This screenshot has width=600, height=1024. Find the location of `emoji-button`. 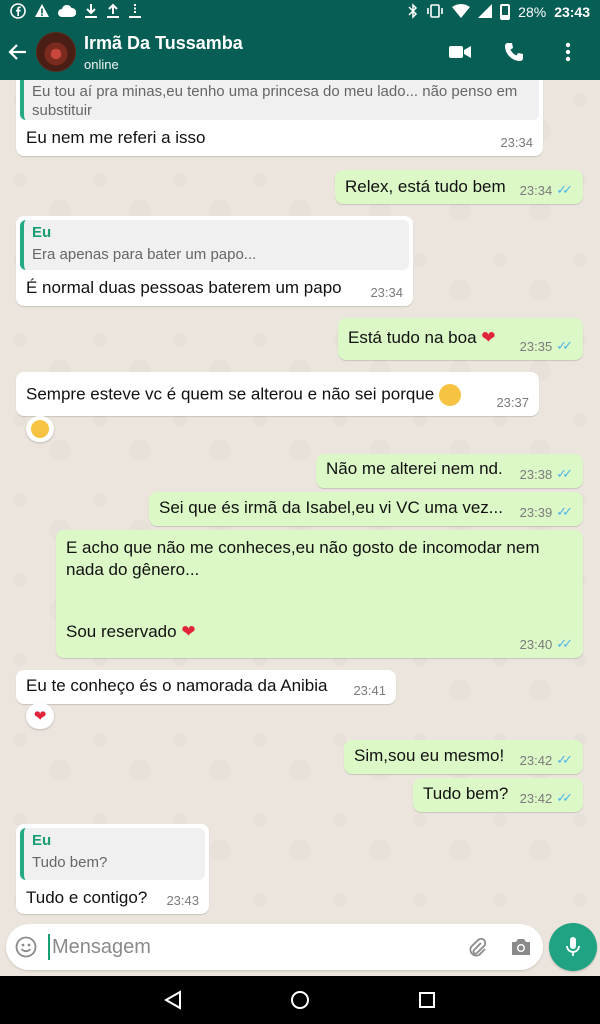

emoji-button is located at coordinates (26, 947).